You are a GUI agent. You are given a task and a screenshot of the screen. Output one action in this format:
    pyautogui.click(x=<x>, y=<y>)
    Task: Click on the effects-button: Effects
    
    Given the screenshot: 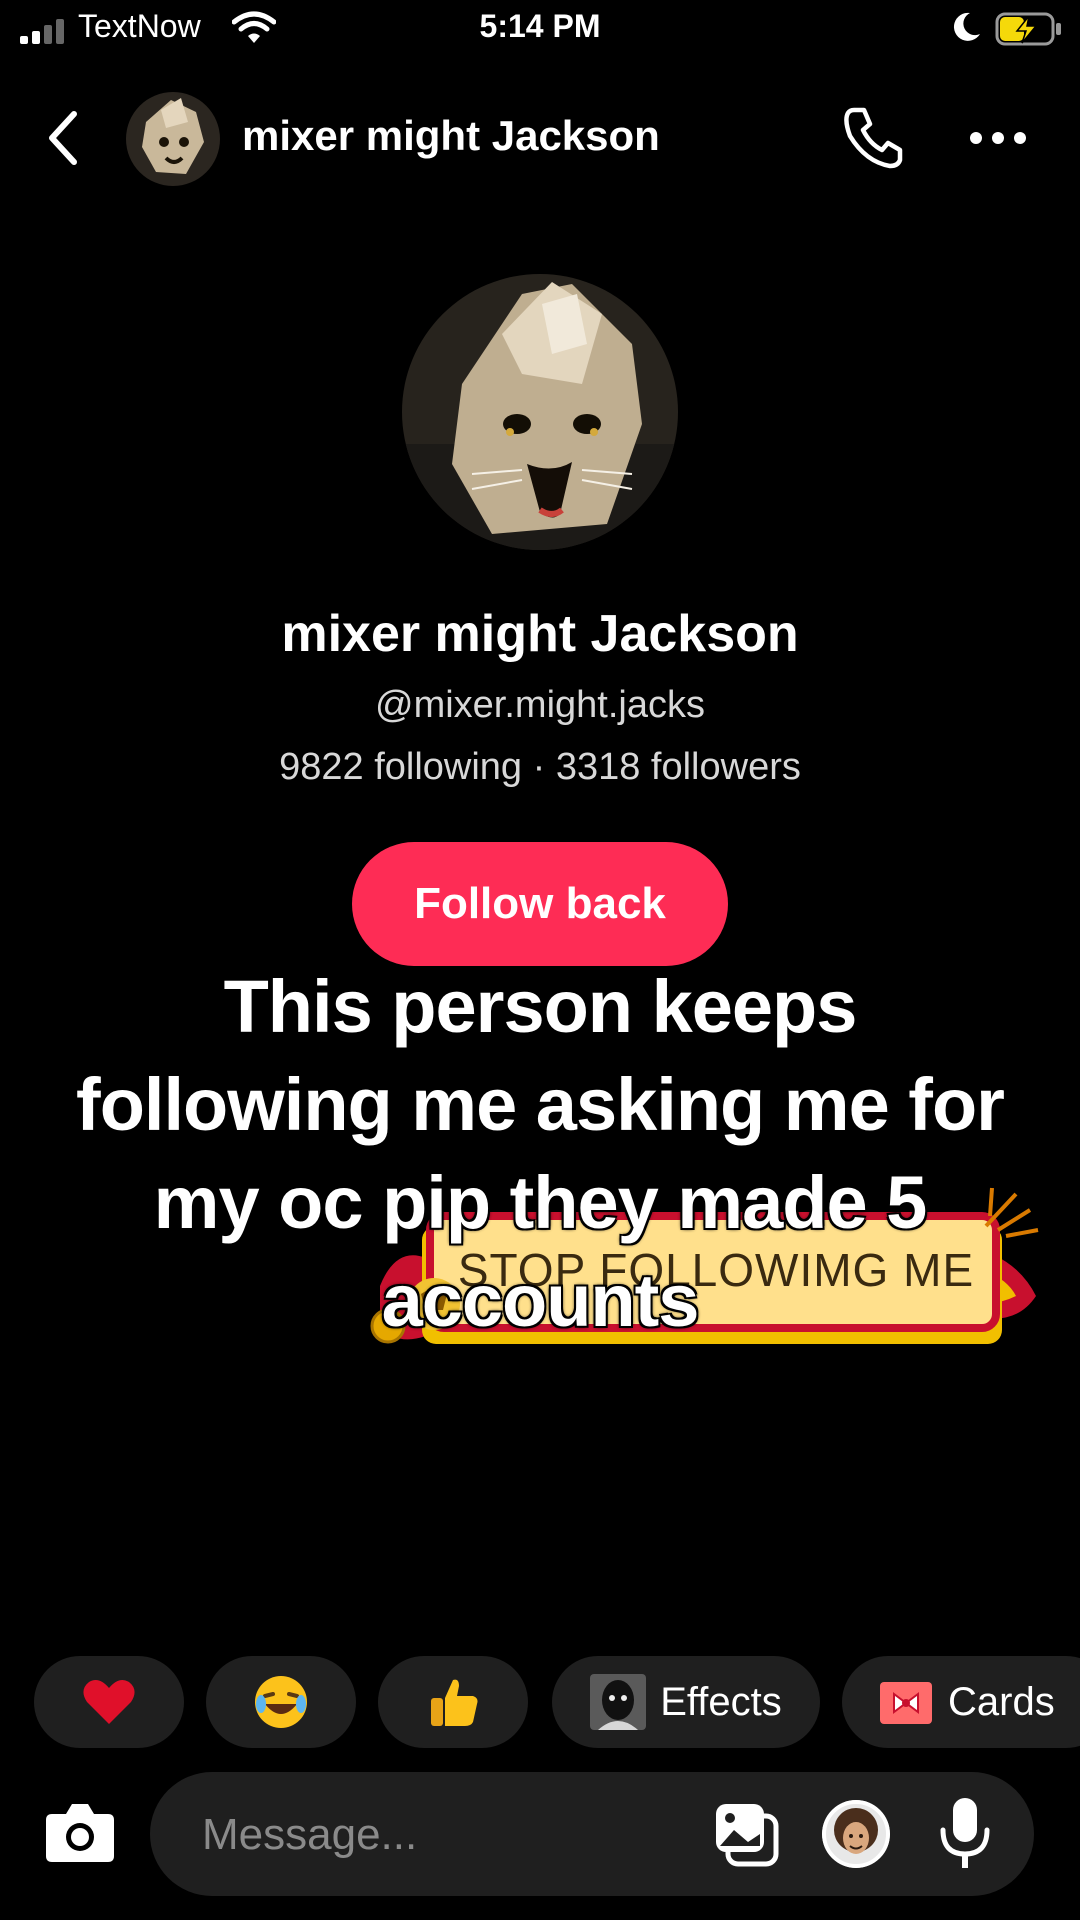 What is the action you would take?
    pyautogui.click(x=686, y=1702)
    